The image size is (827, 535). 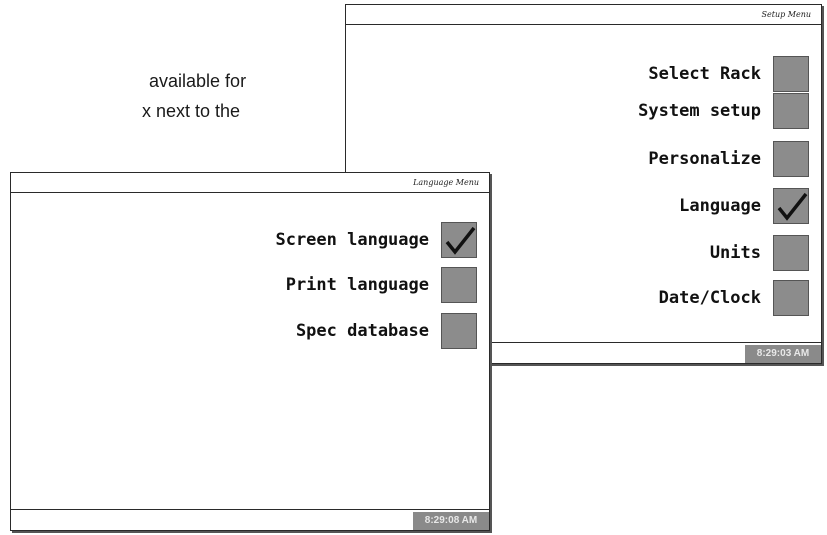 I want to click on setup-item-label: Language, so click(x=720, y=206).